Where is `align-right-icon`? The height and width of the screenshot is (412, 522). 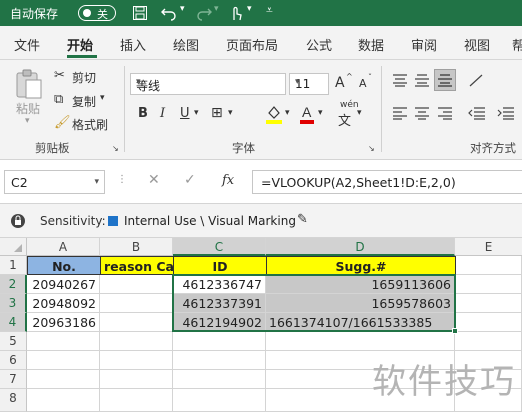
align-right-icon is located at coordinates (445, 113).